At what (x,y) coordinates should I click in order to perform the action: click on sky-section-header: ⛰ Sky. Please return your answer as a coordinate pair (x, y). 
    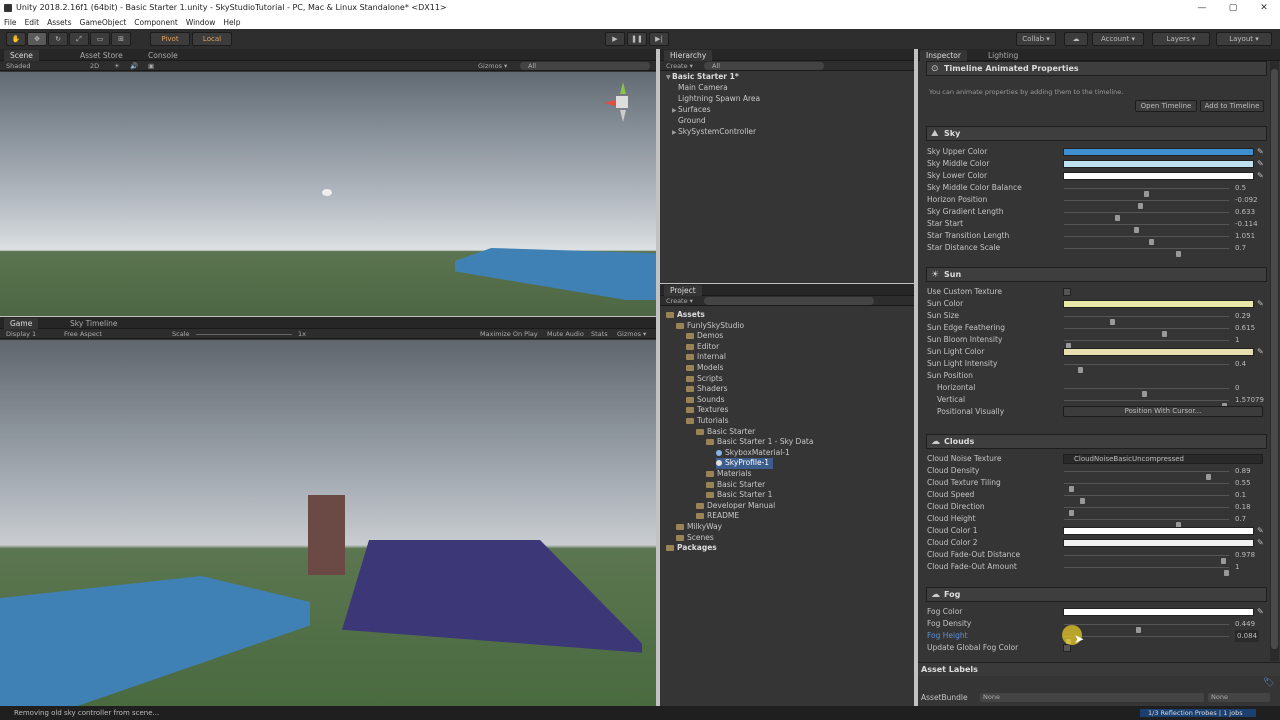
    Looking at the image, I should click on (1096, 133).